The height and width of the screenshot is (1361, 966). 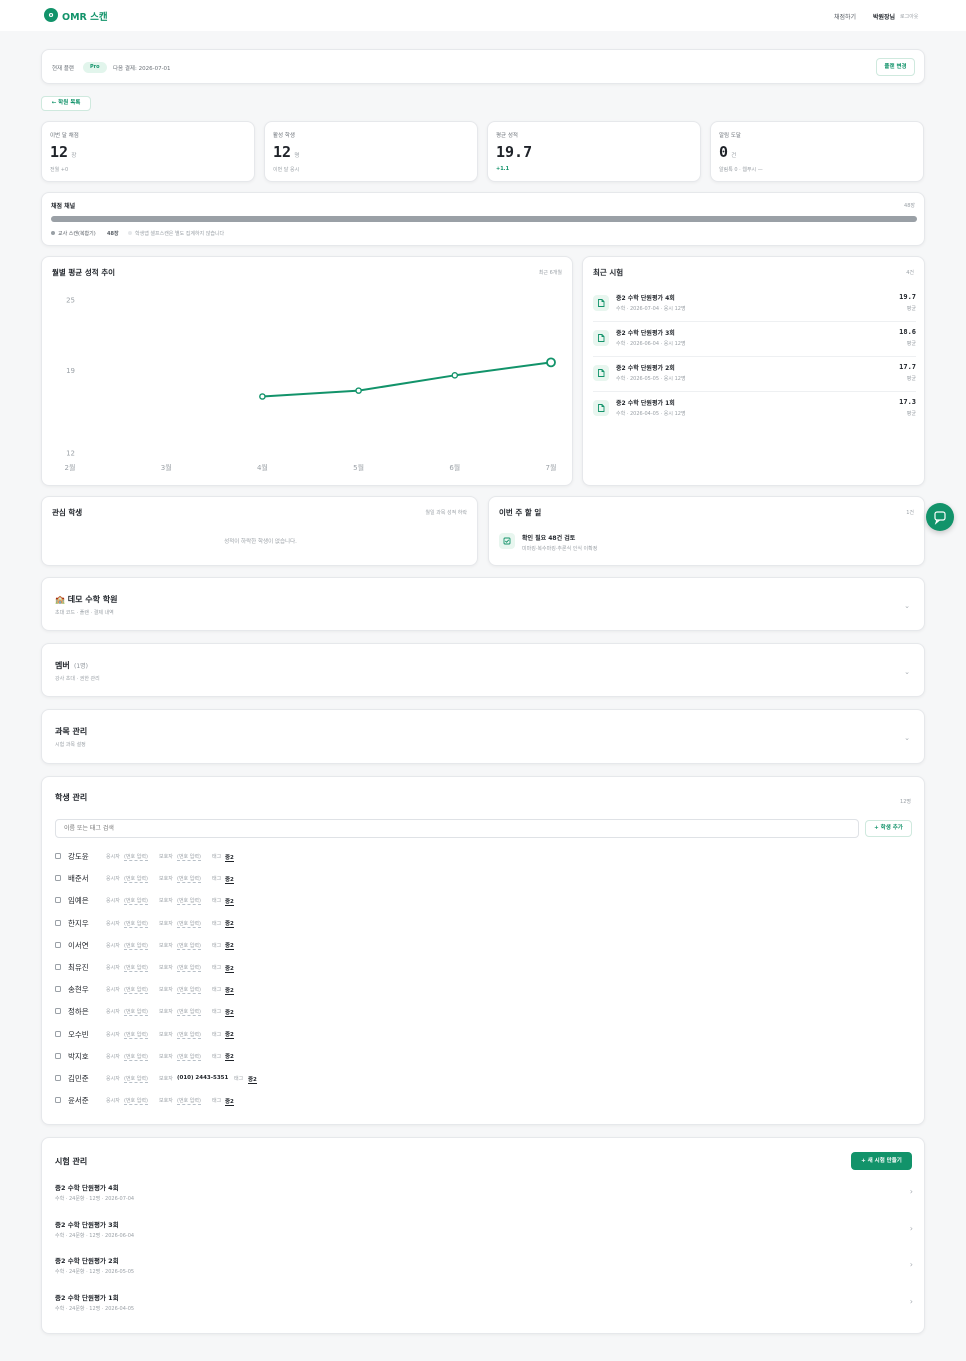 What do you see at coordinates (78, 1011) in the screenshot?
I see `student-name: 정하은` at bounding box center [78, 1011].